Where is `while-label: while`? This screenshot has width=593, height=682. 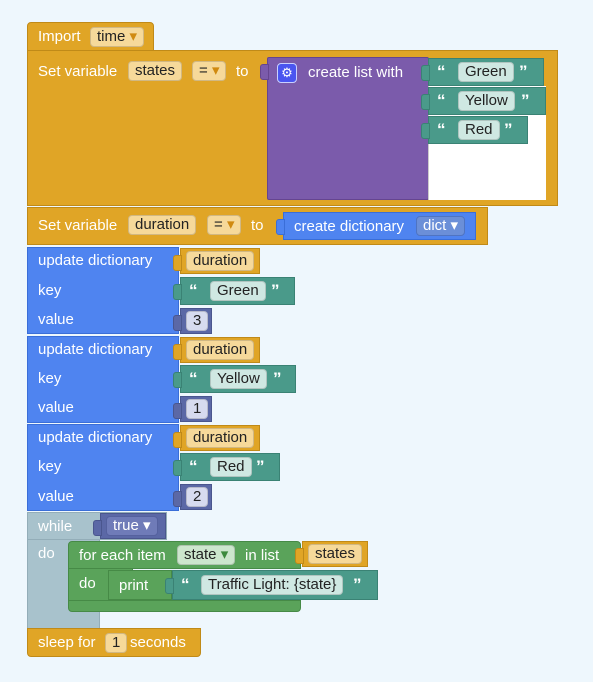
while-label: while is located at coordinates (55, 526).